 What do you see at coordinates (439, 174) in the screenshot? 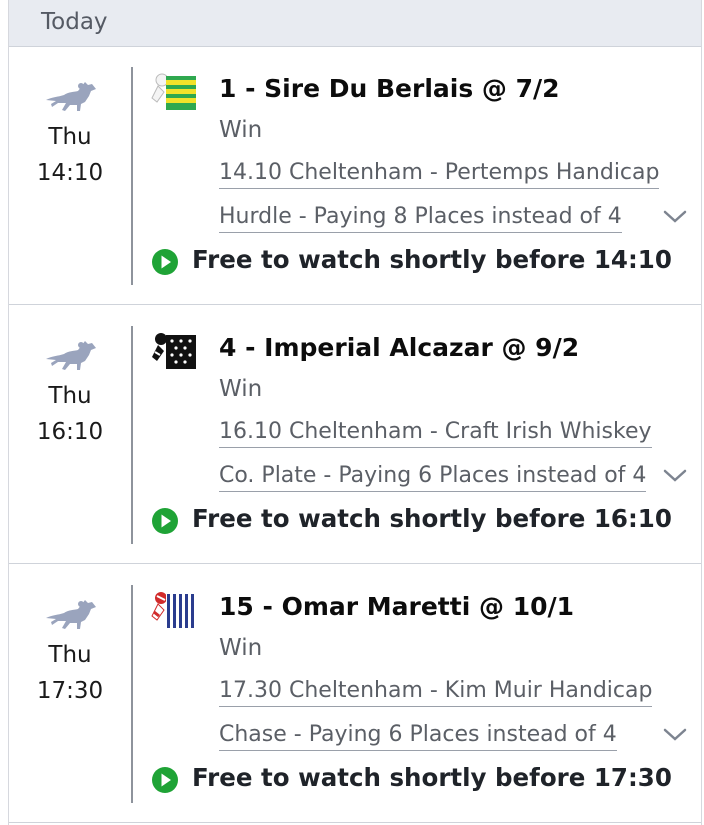
I see `event-link: 14.10 Cheltenham - Pertemps Handicap` at bounding box center [439, 174].